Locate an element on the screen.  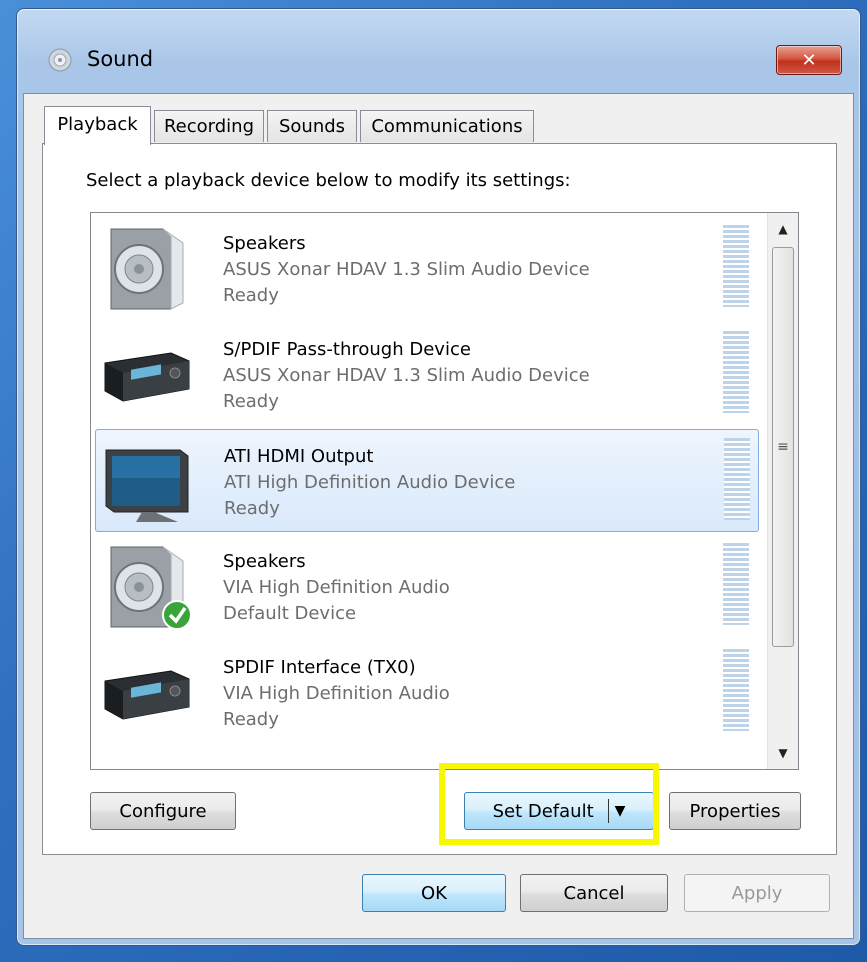
close-button: ✕ is located at coordinates (809, 60).